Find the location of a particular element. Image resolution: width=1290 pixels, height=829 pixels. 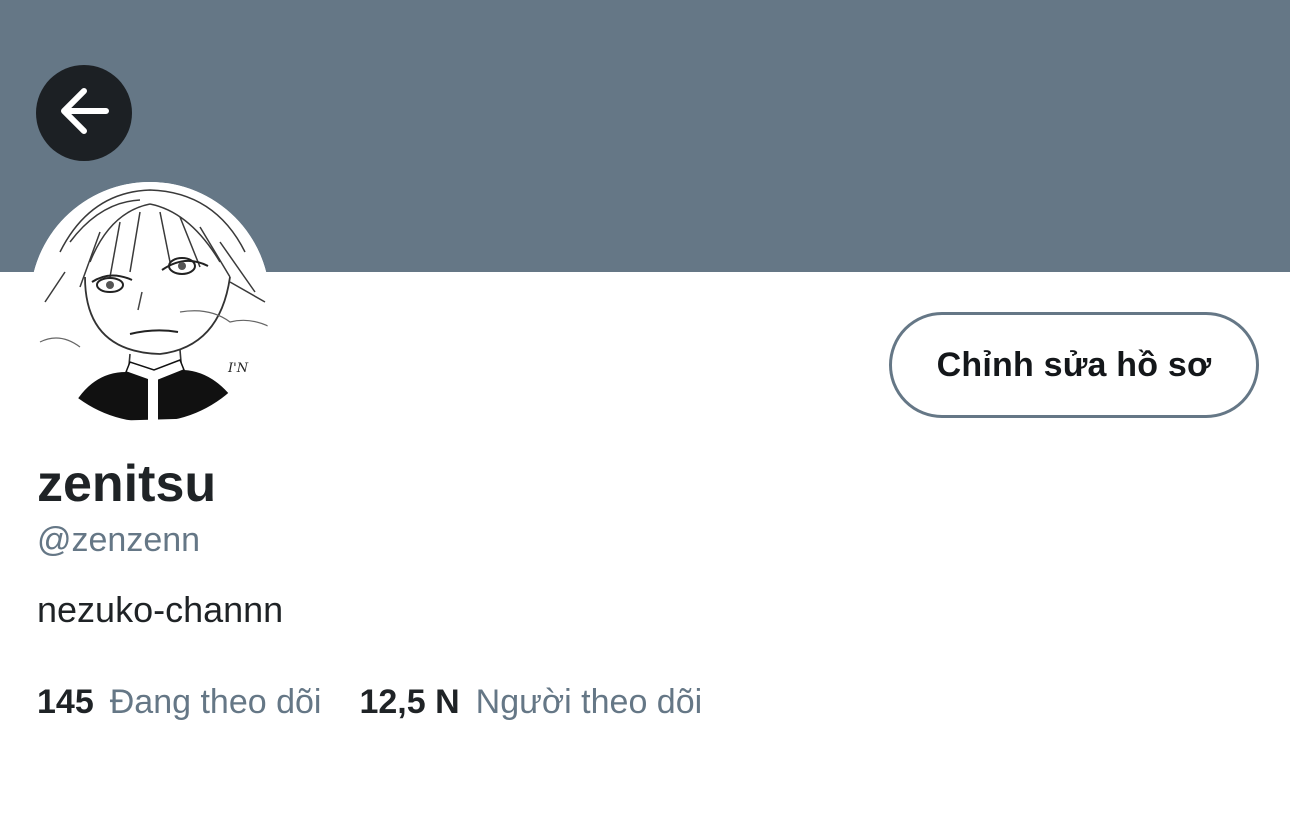

avatar: I'N is located at coordinates (150, 302).